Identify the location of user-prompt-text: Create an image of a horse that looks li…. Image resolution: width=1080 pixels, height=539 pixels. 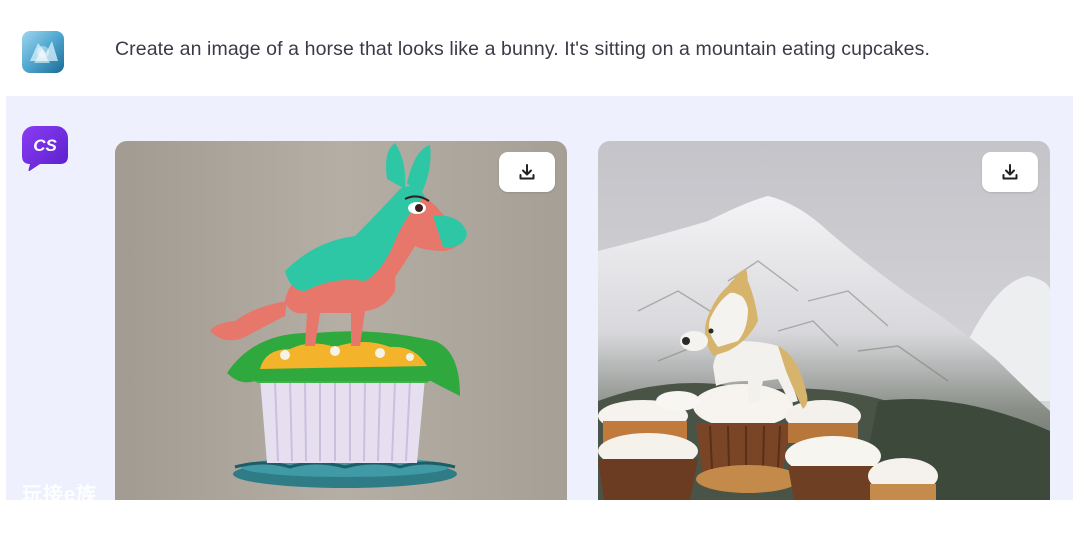
(522, 49).